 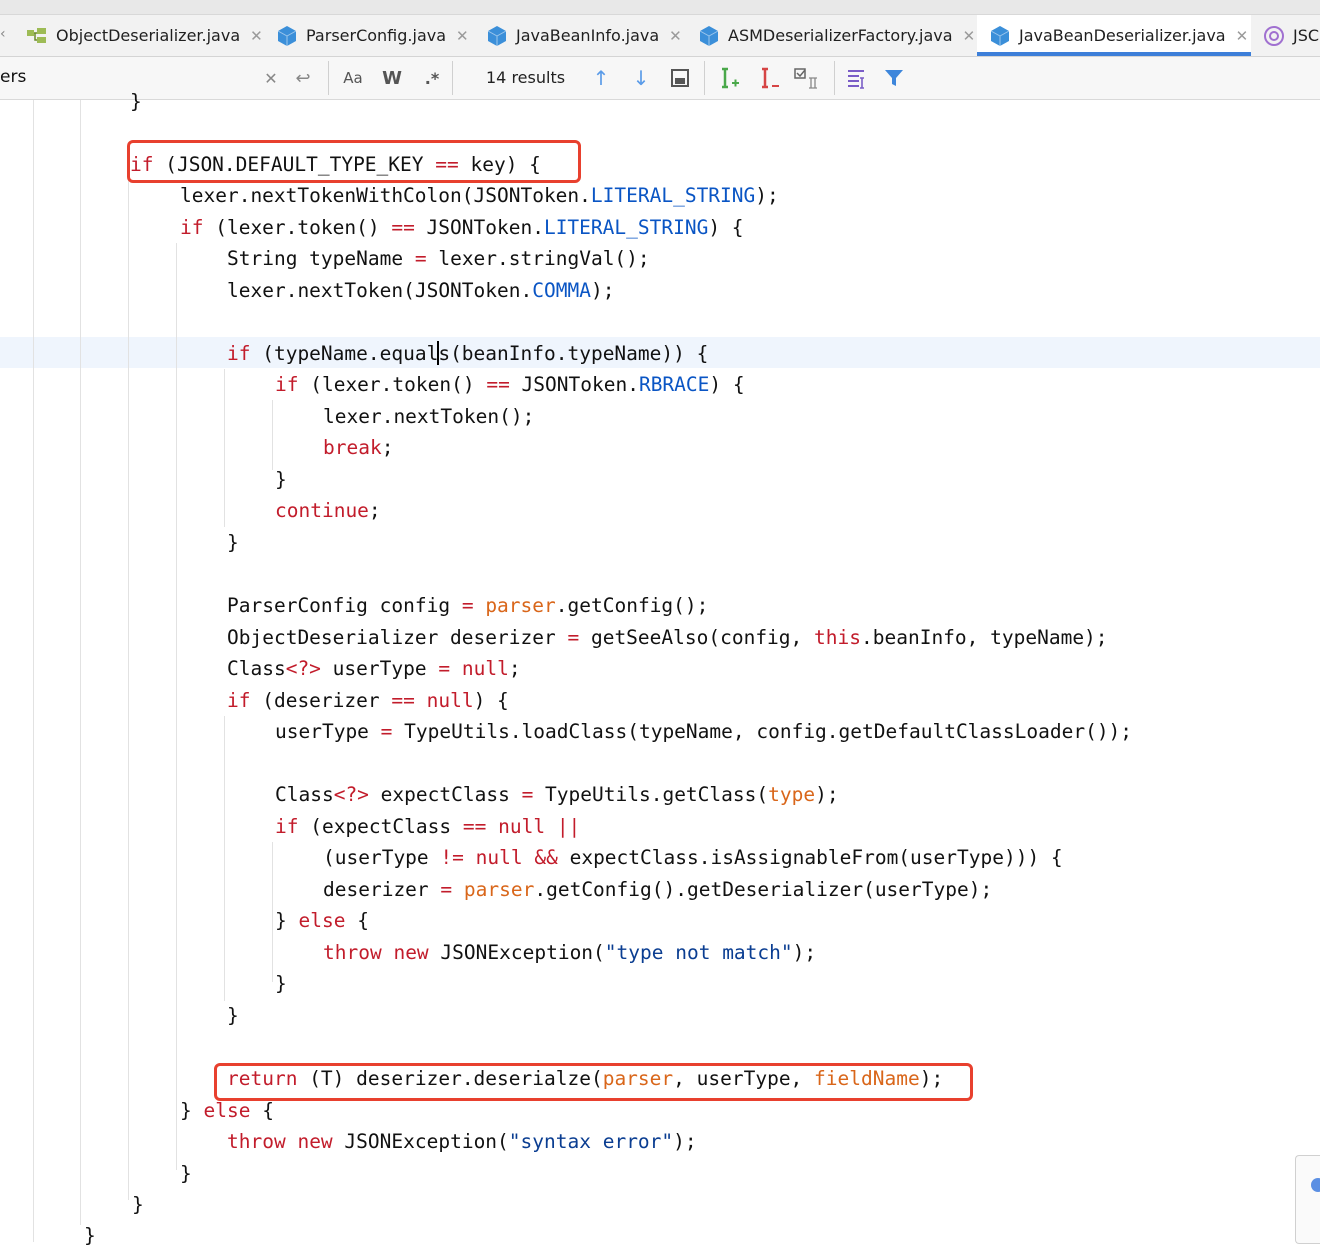 I want to click on tab-label: ParserConfig.java, so click(x=376, y=35).